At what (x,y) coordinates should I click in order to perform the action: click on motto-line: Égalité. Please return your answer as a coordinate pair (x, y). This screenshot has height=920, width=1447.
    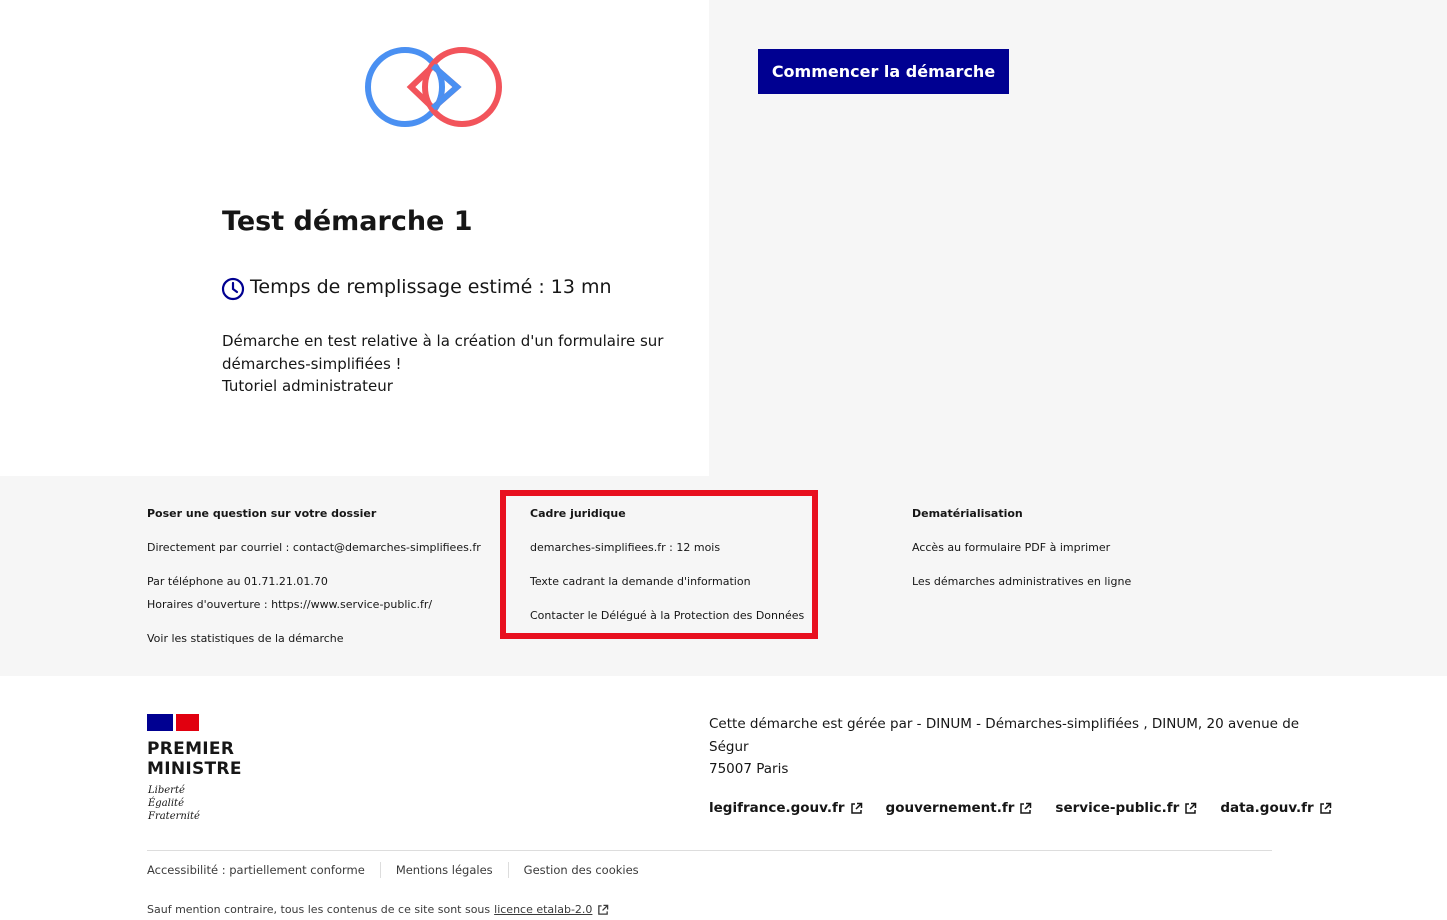
    Looking at the image, I should click on (166, 803).